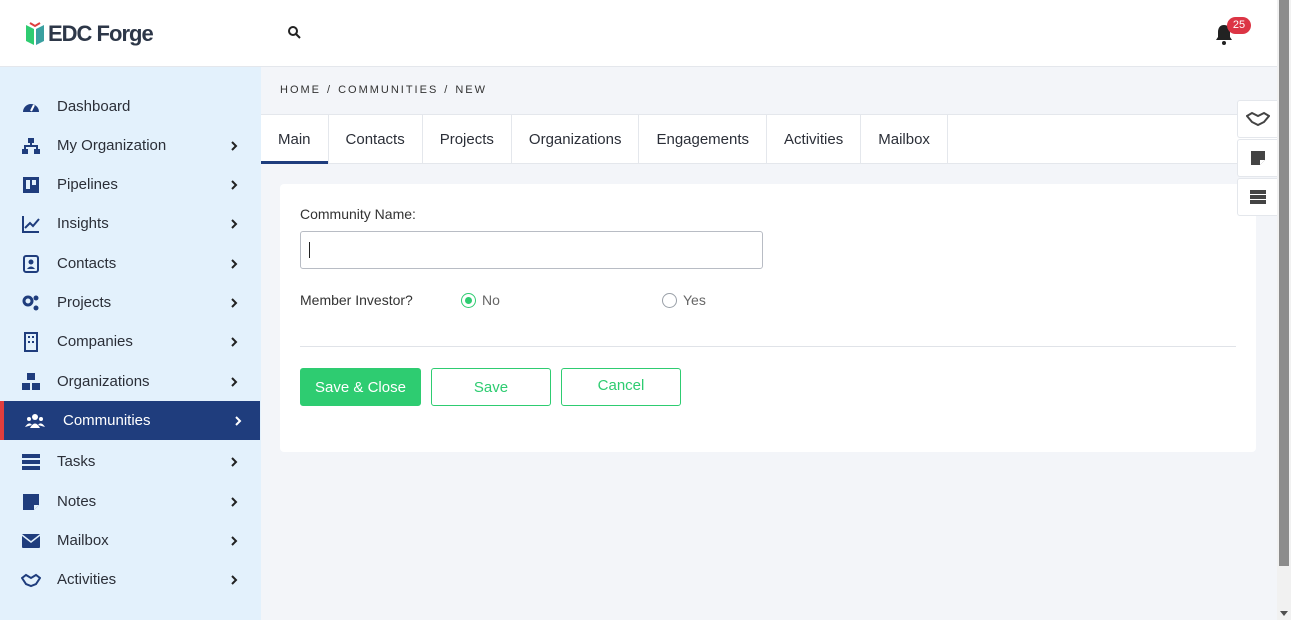 The height and width of the screenshot is (620, 1291). What do you see at coordinates (694, 300) in the screenshot?
I see `radio-label-yes: Yes` at bounding box center [694, 300].